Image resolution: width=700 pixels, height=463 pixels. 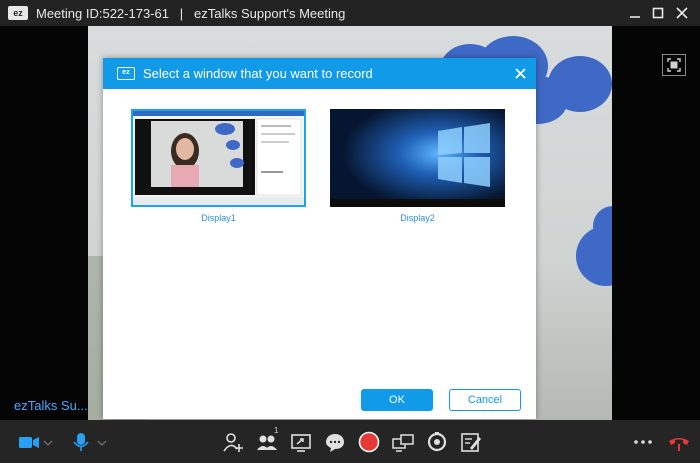 I want to click on whiteboard-icon, so click(x=471, y=442).